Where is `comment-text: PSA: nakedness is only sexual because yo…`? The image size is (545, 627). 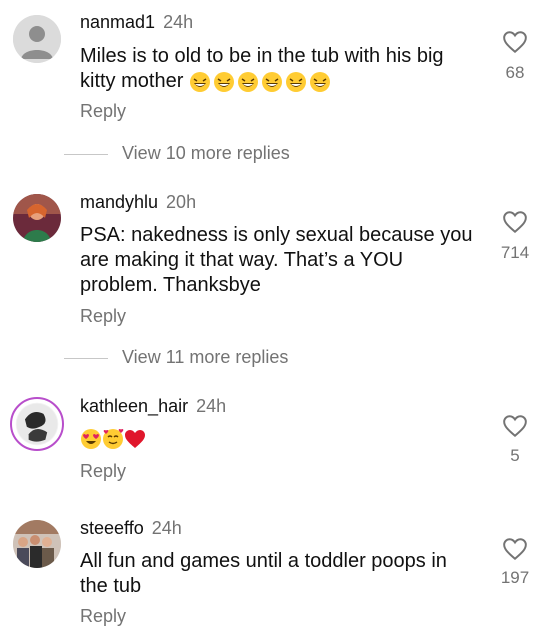 comment-text: PSA: nakedness is only sexual because yo… is located at coordinates (276, 260).